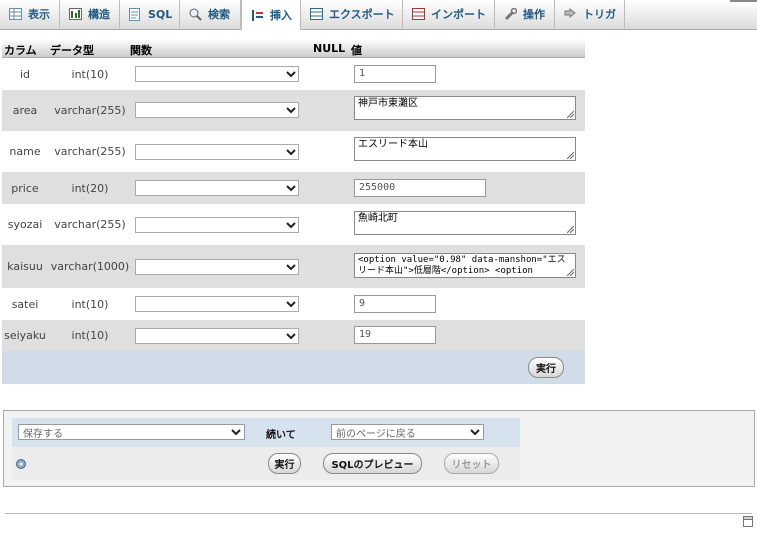  Describe the element at coordinates (465, 223) in the screenshot. I see `value-textarea: 魚崎北町` at that location.